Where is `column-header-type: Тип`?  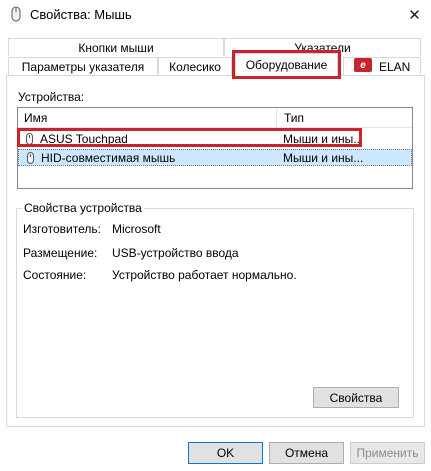
column-header-type: Тип is located at coordinates (294, 118).